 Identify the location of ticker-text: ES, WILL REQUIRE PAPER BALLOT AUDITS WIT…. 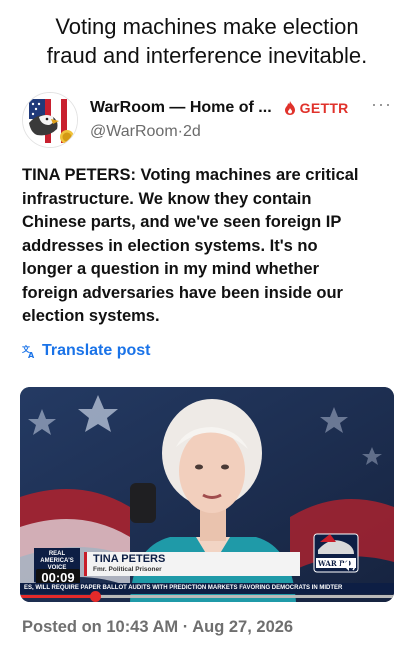
(183, 588).